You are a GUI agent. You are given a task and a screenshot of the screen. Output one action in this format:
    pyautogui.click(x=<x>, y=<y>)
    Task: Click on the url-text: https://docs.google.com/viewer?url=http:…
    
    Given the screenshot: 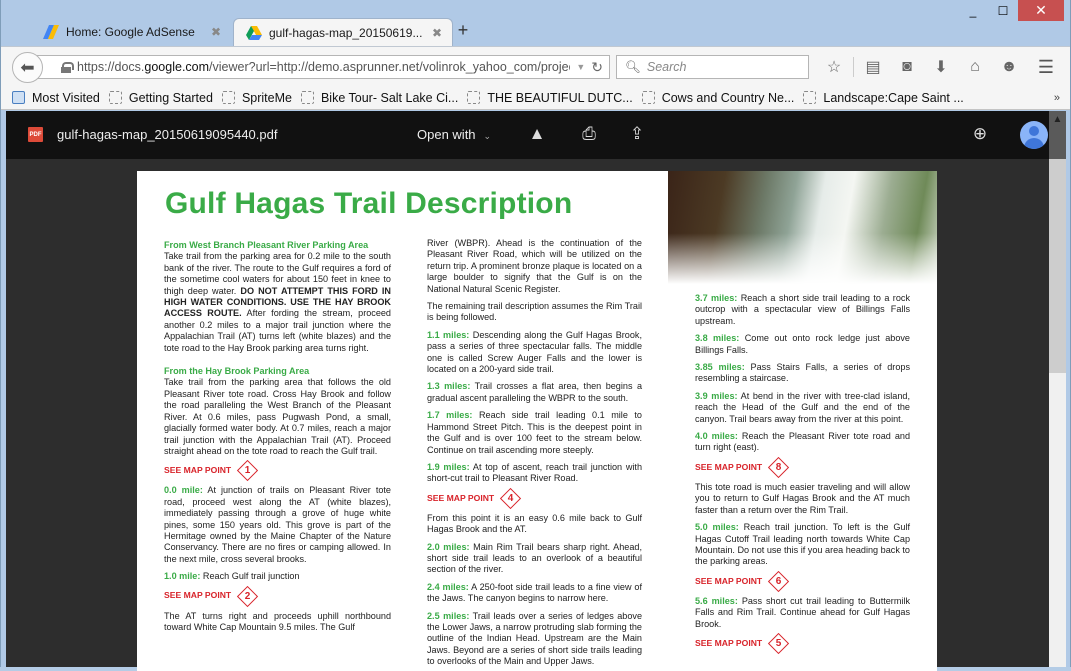 What is the action you would take?
    pyautogui.click(x=323, y=67)
    